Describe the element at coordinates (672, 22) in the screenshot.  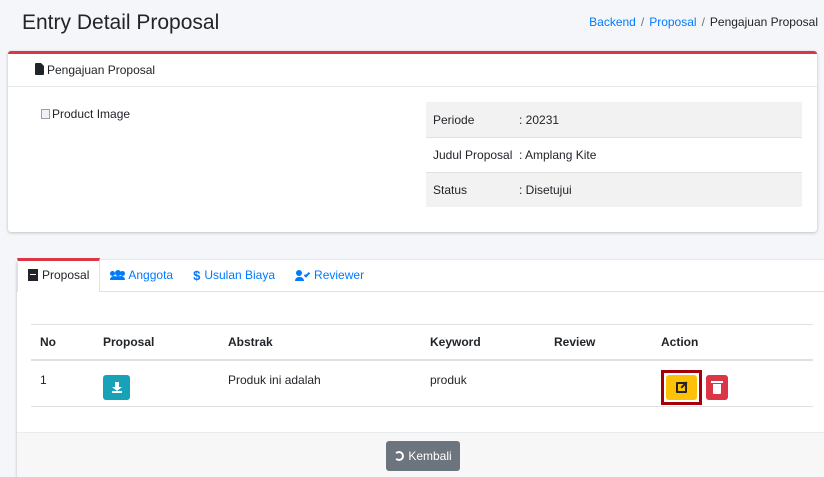
I see `breadcrumb-proposal-link: Proposal` at that location.